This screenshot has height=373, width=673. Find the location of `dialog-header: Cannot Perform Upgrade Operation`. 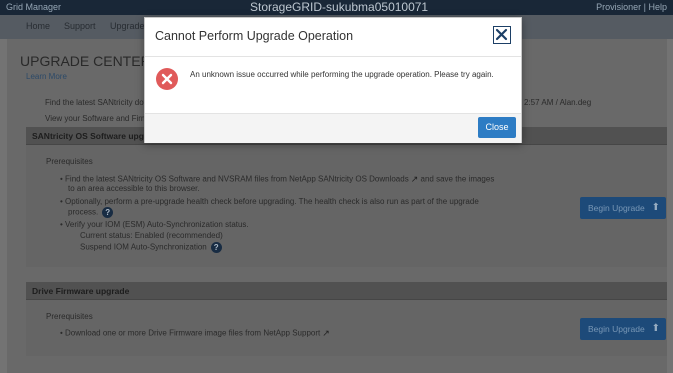

dialog-header: Cannot Perform Upgrade Operation is located at coordinates (333, 37).